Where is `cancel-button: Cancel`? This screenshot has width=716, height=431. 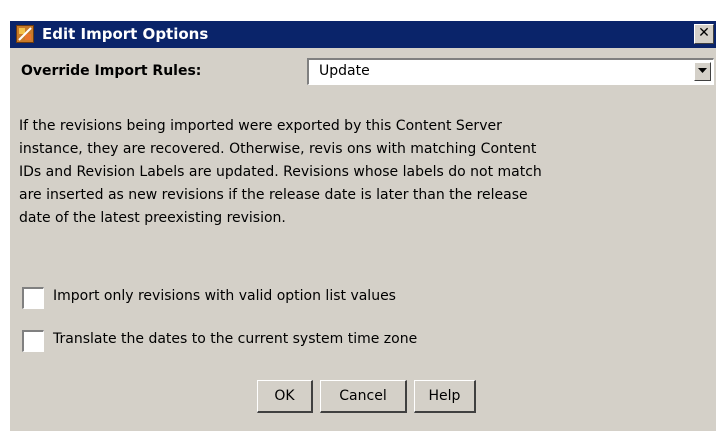
cancel-button: Cancel is located at coordinates (363, 396).